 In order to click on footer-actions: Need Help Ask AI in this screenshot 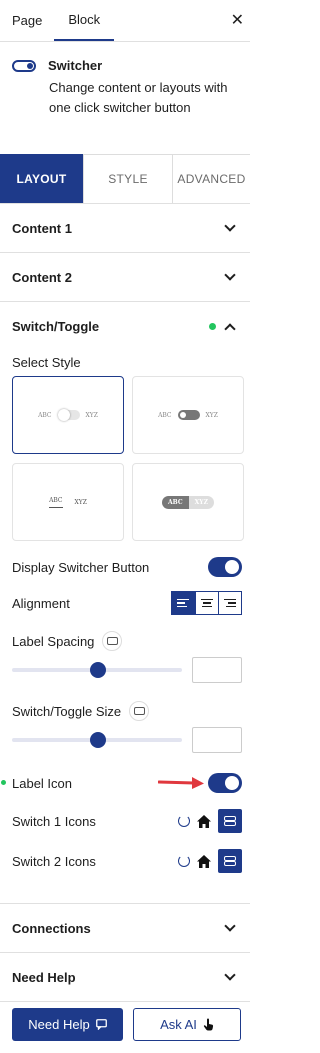, I will do `click(127, 1024)`.